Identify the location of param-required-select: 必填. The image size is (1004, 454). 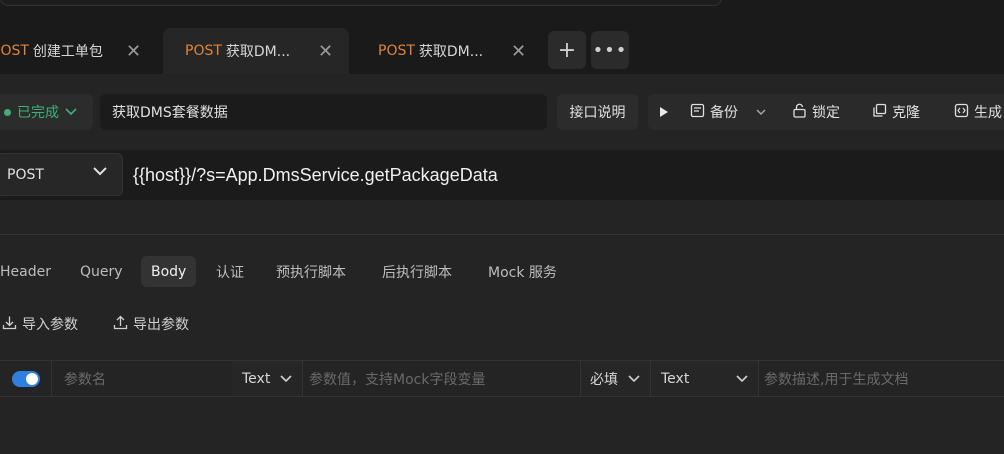
(616, 378).